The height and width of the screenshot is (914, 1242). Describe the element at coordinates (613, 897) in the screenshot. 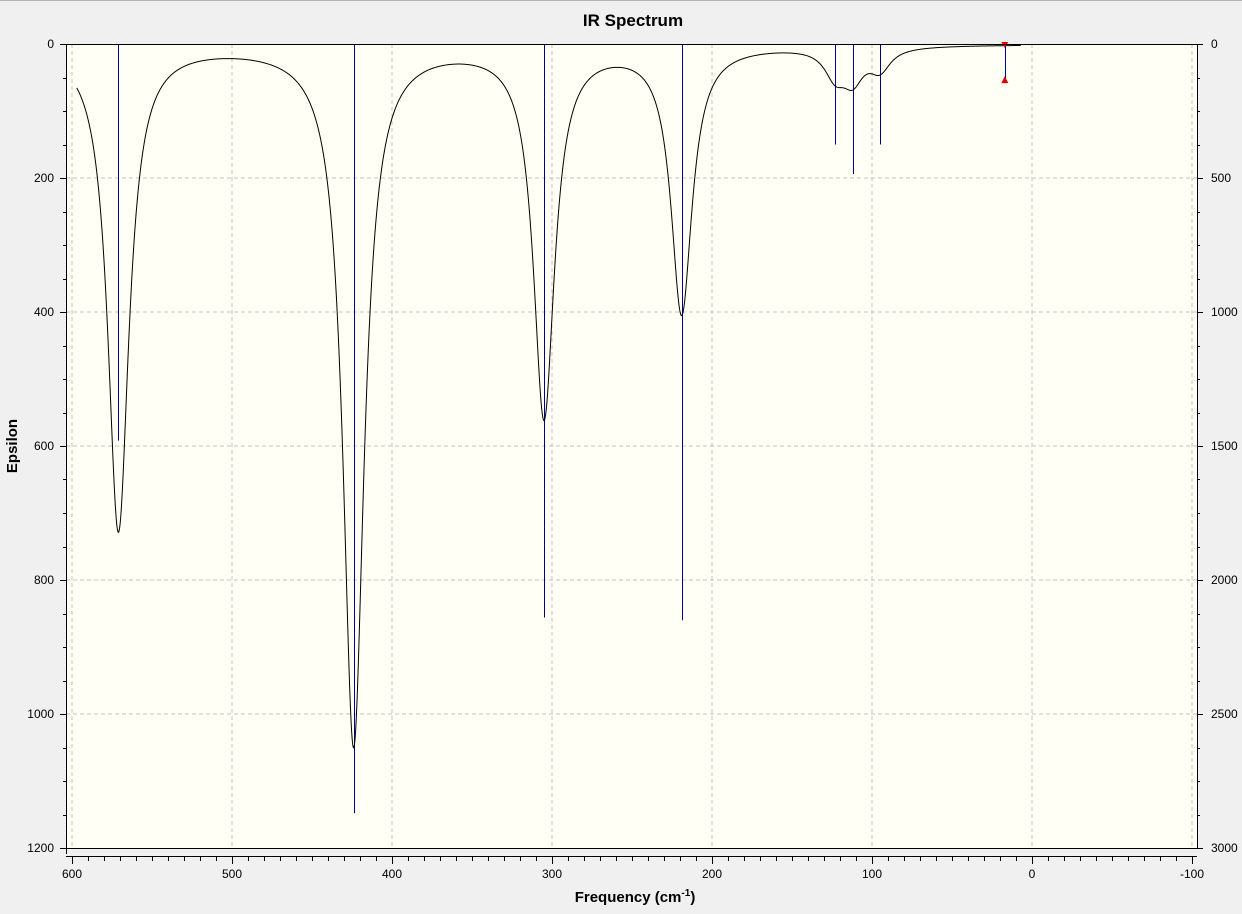

I see `x-axis-title-main: Frequency` at that location.